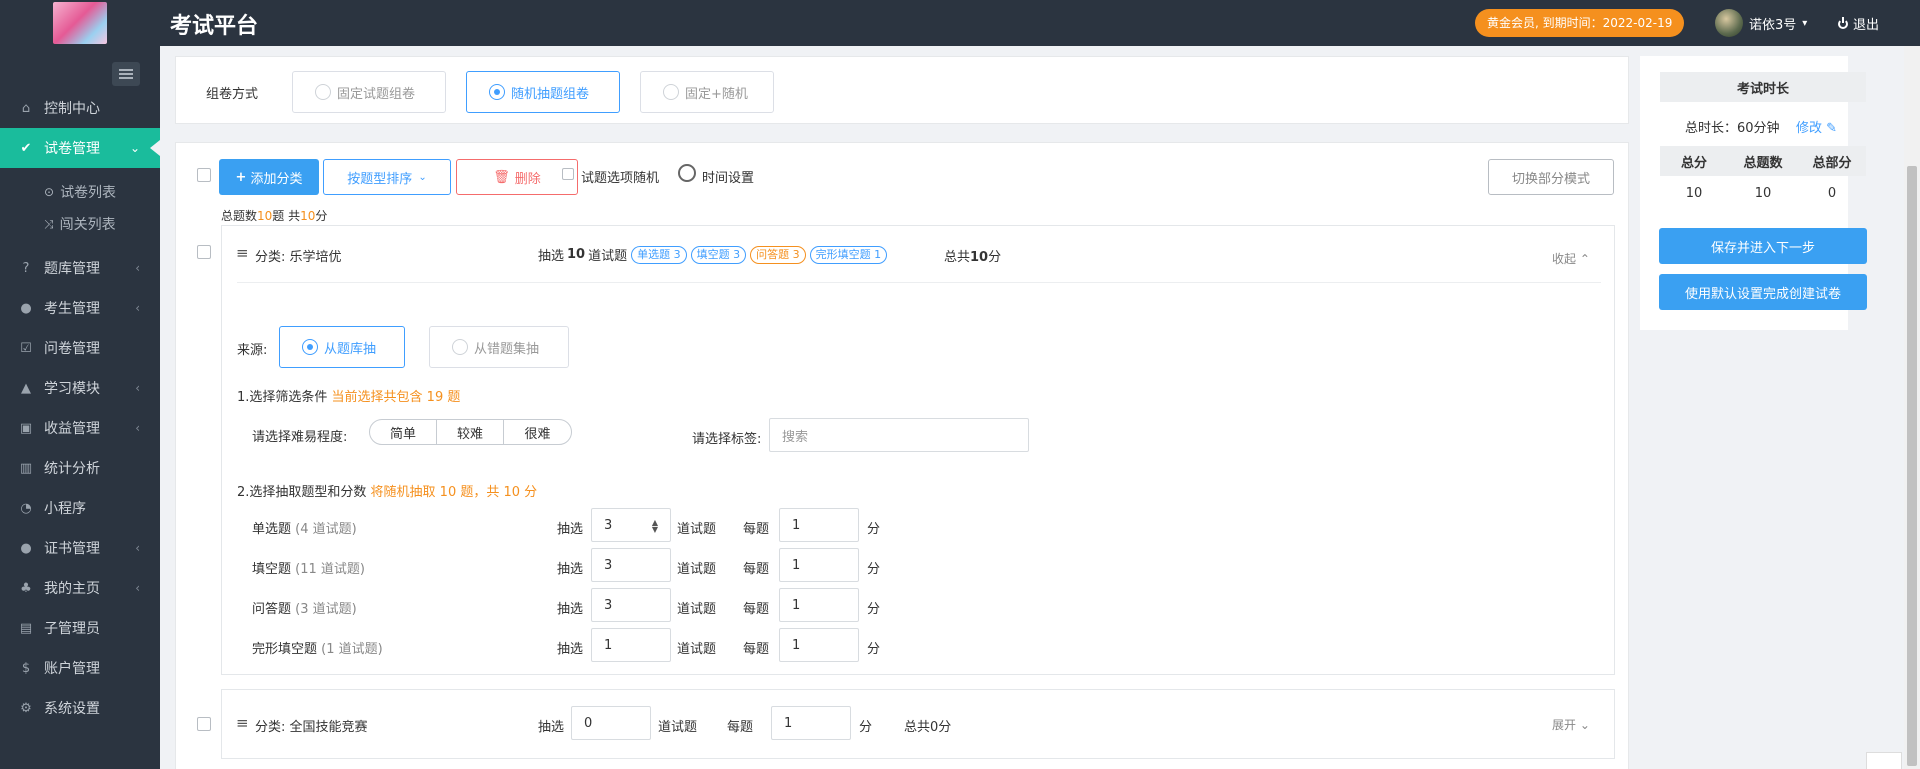 This screenshot has width=1920, height=769. What do you see at coordinates (72, 149) in the screenshot?
I see `sidebar-item-label: 试卷管理` at bounding box center [72, 149].